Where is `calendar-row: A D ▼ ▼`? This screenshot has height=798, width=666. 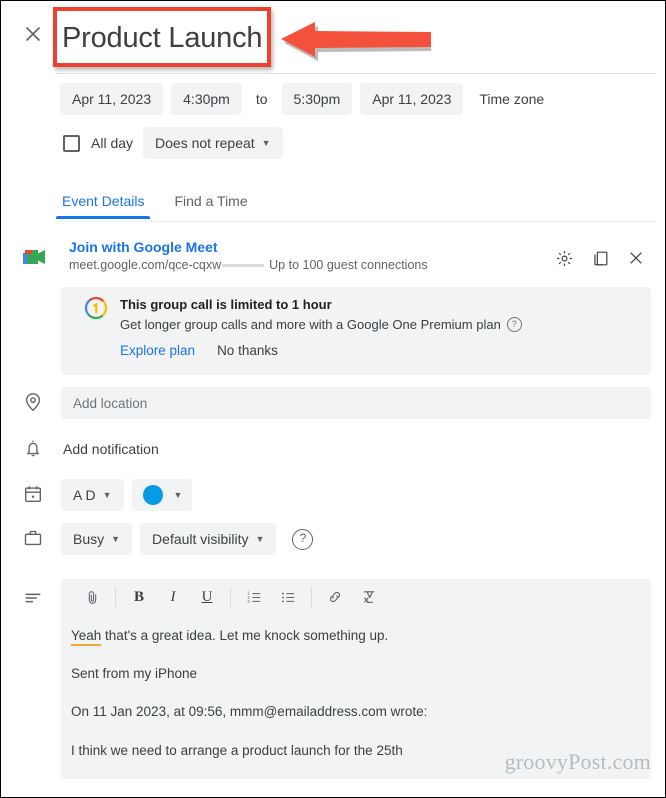 calendar-row: A D ▼ ▼ is located at coordinates (130, 495).